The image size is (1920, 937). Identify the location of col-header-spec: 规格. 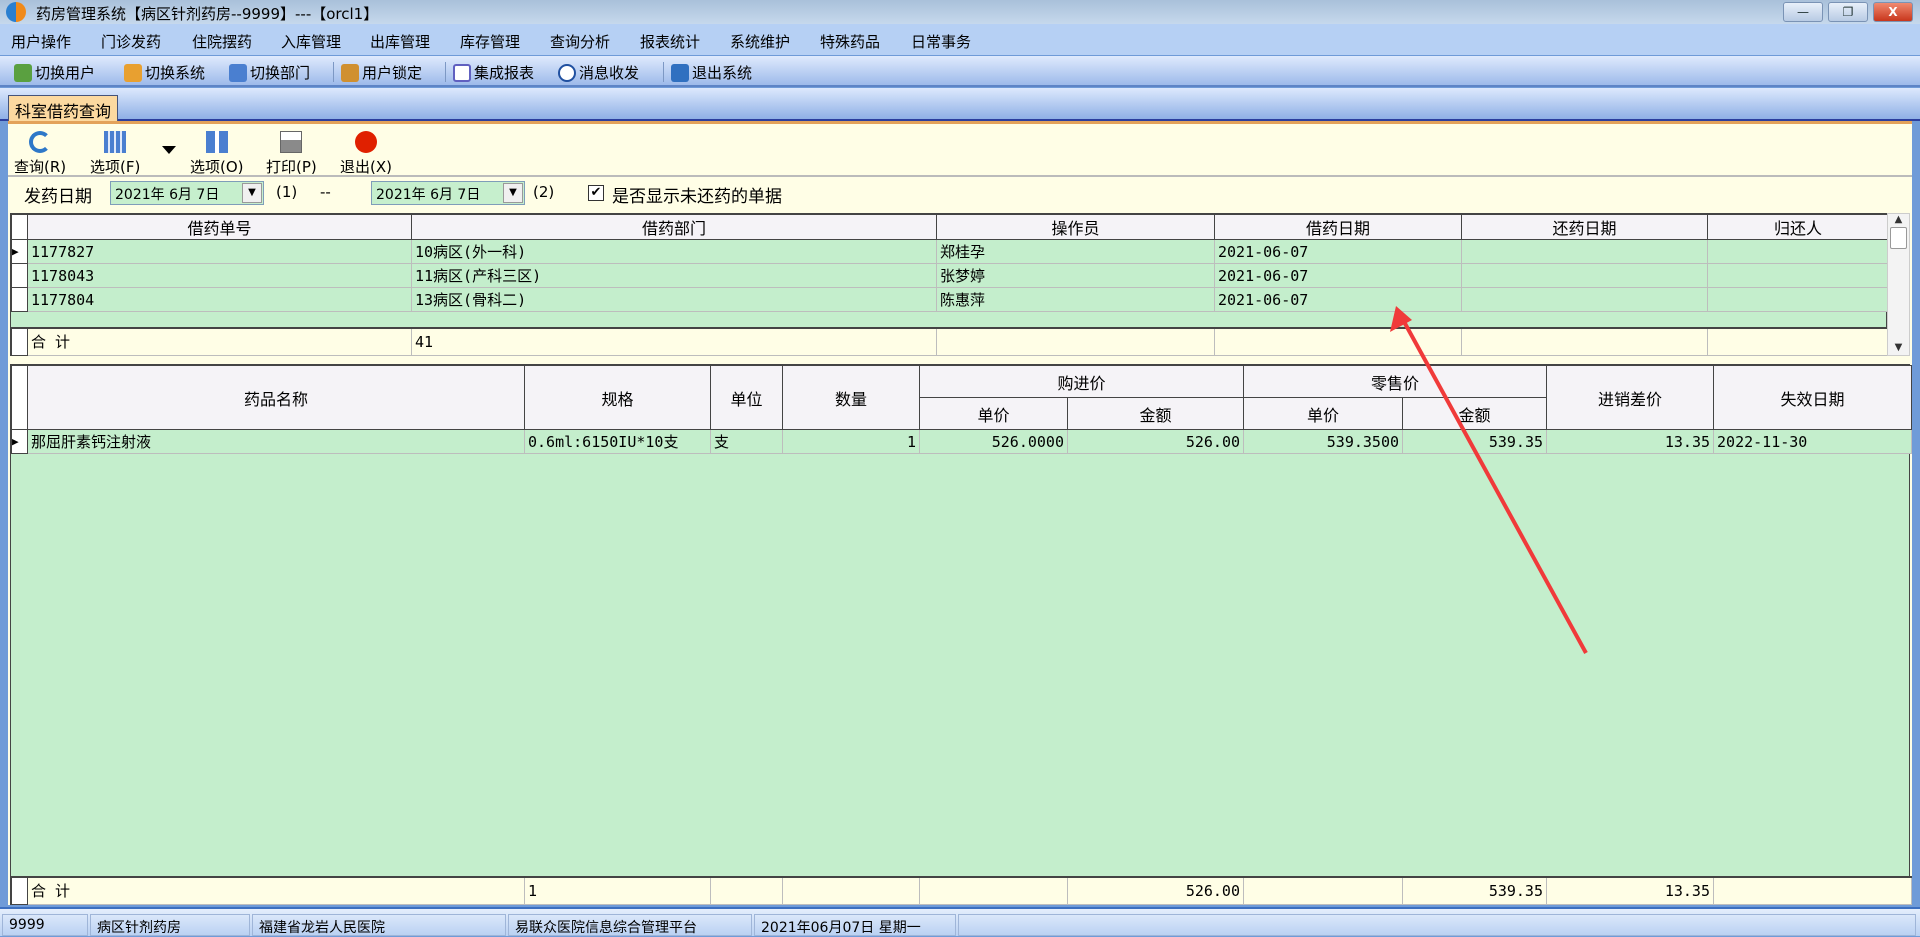
(617, 397).